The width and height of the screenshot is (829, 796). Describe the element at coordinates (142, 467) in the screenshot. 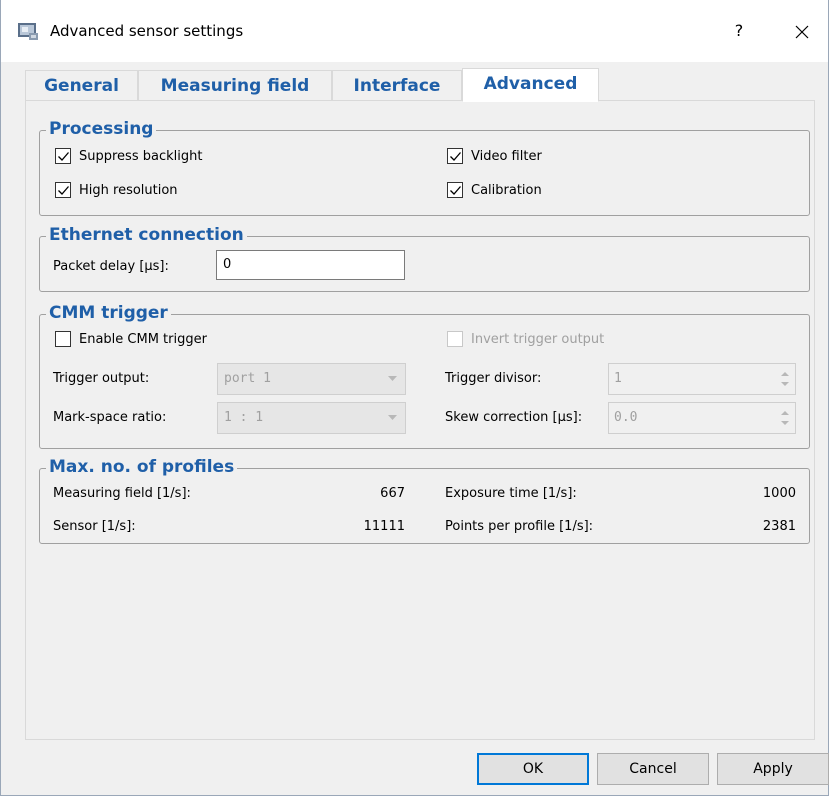

I see `max-profiles-title: Max. no. of profiles` at that location.